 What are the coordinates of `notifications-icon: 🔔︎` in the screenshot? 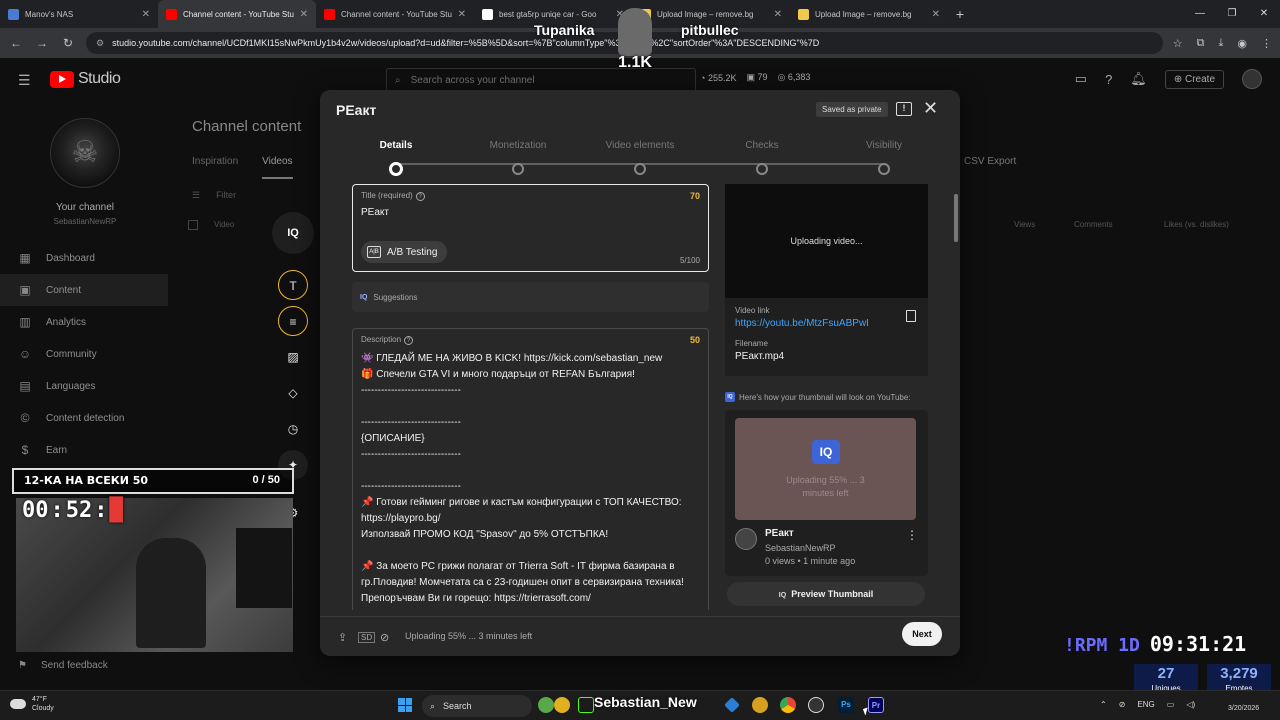 It's located at (1138, 79).